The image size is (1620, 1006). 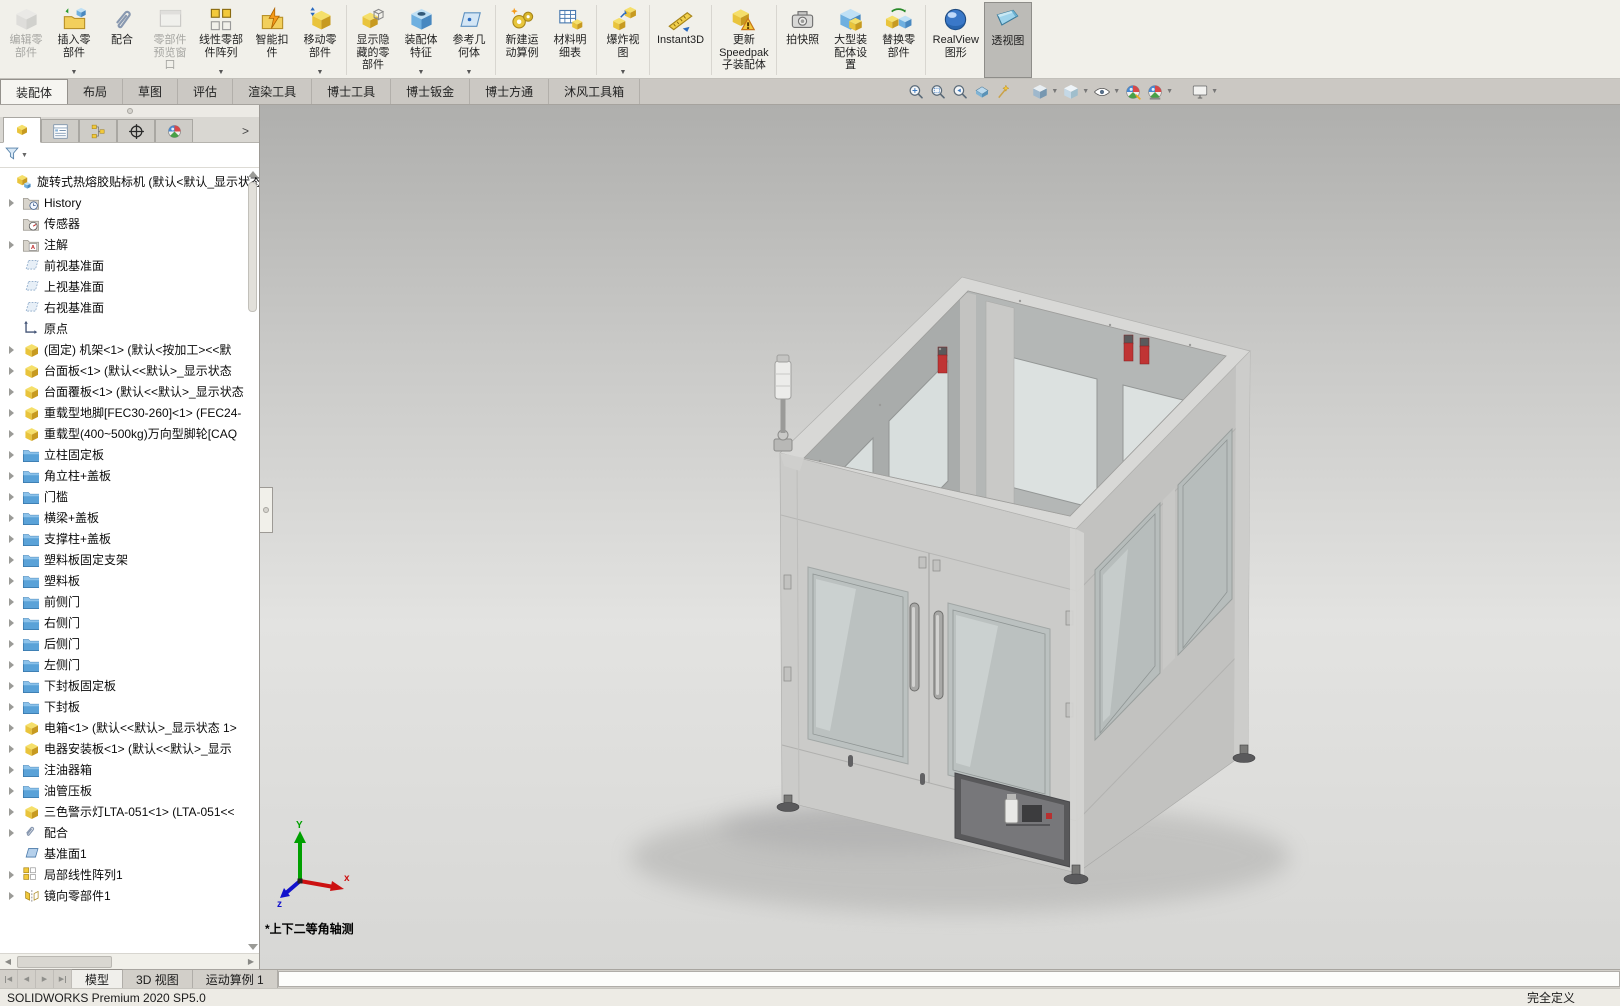 I want to click on motion-study-button: 新建运 动算例, so click(x=522, y=40).